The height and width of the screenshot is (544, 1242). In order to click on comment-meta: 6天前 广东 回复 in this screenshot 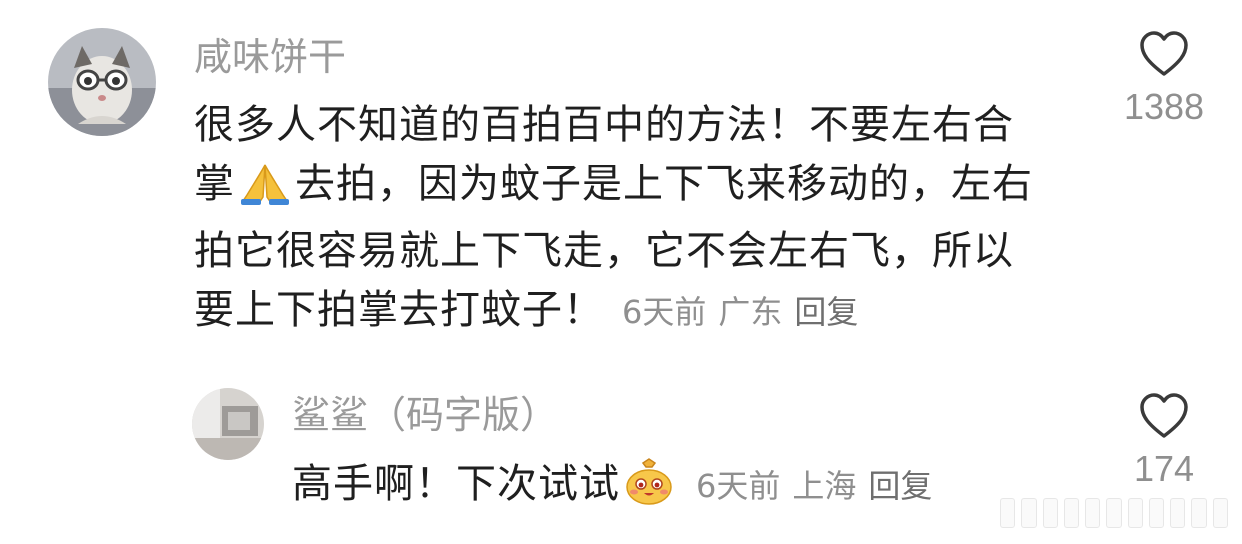, I will do `click(746, 312)`.